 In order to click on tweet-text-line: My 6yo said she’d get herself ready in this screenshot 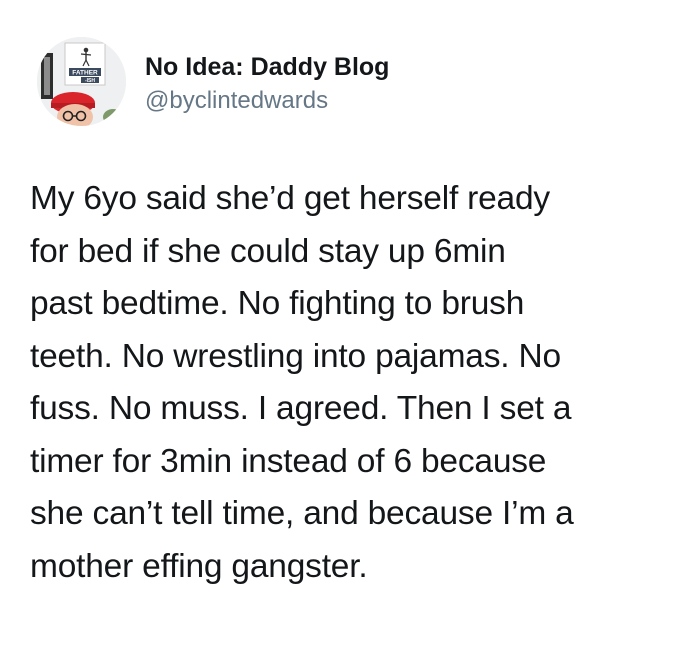, I will do `click(290, 198)`.